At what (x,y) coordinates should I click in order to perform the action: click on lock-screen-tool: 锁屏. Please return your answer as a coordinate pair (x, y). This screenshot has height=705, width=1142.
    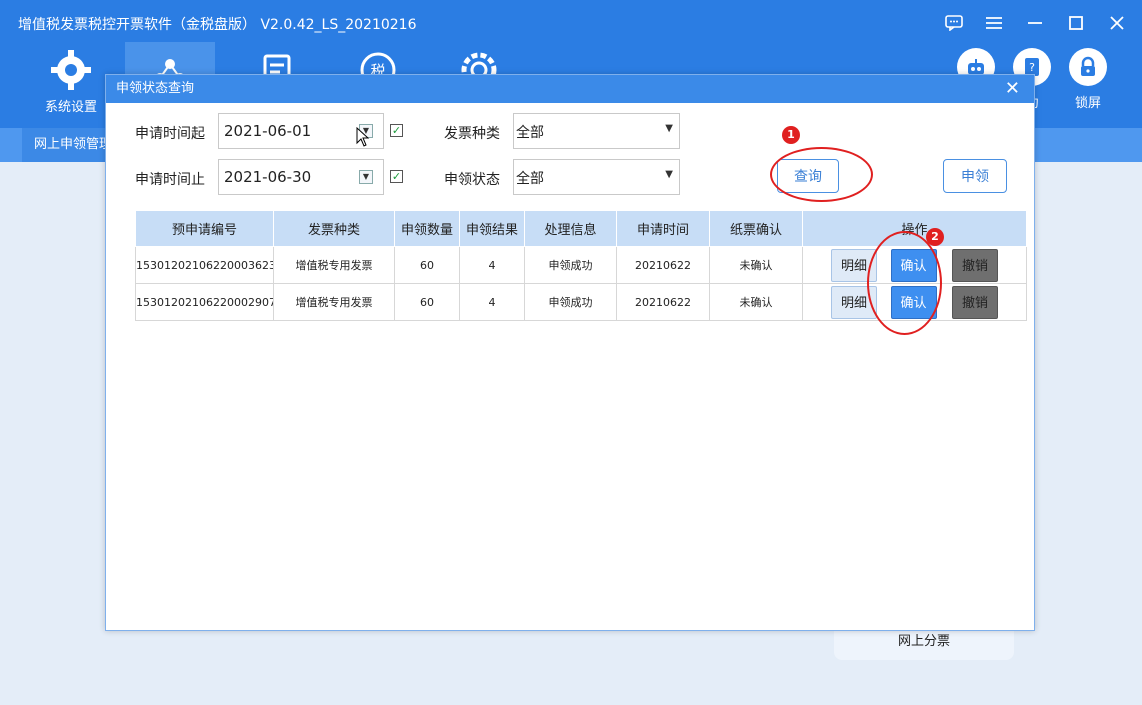
    Looking at the image, I should click on (1088, 79).